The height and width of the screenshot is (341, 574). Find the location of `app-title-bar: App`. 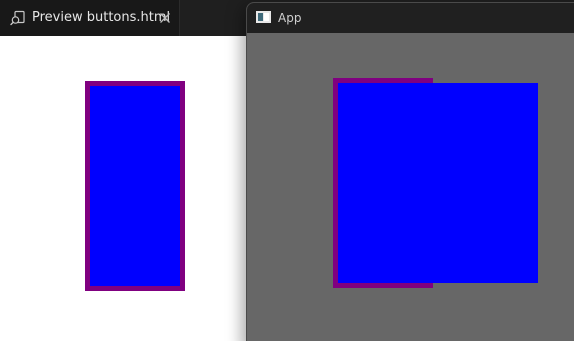

app-title-bar: App is located at coordinates (410, 18).